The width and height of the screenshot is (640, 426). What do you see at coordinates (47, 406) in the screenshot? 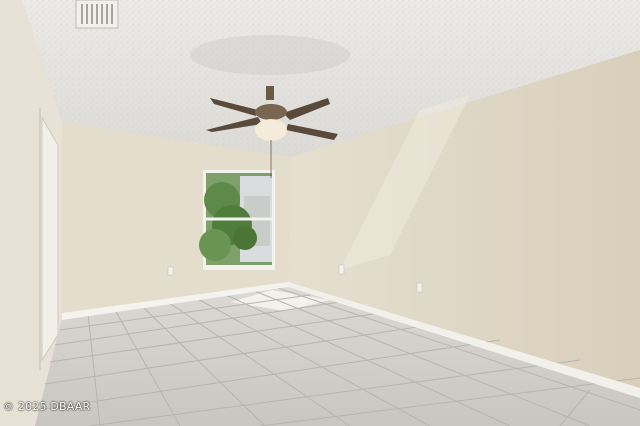
I see `photo-watermark: © 2025 DBAAR` at bounding box center [47, 406].